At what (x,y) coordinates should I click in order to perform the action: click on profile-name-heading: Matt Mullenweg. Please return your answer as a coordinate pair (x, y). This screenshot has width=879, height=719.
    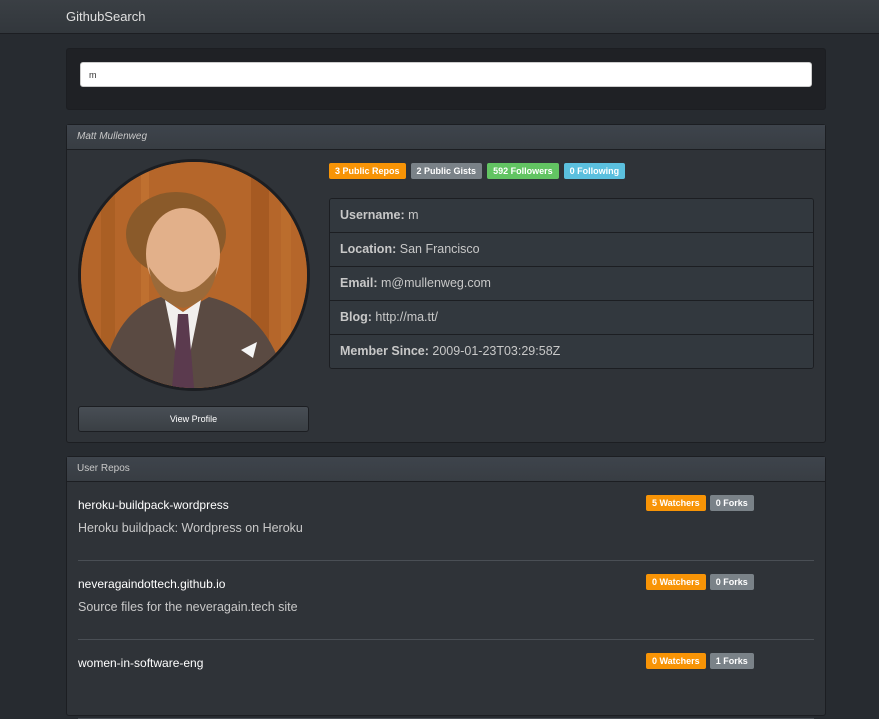
    Looking at the image, I should click on (446, 137).